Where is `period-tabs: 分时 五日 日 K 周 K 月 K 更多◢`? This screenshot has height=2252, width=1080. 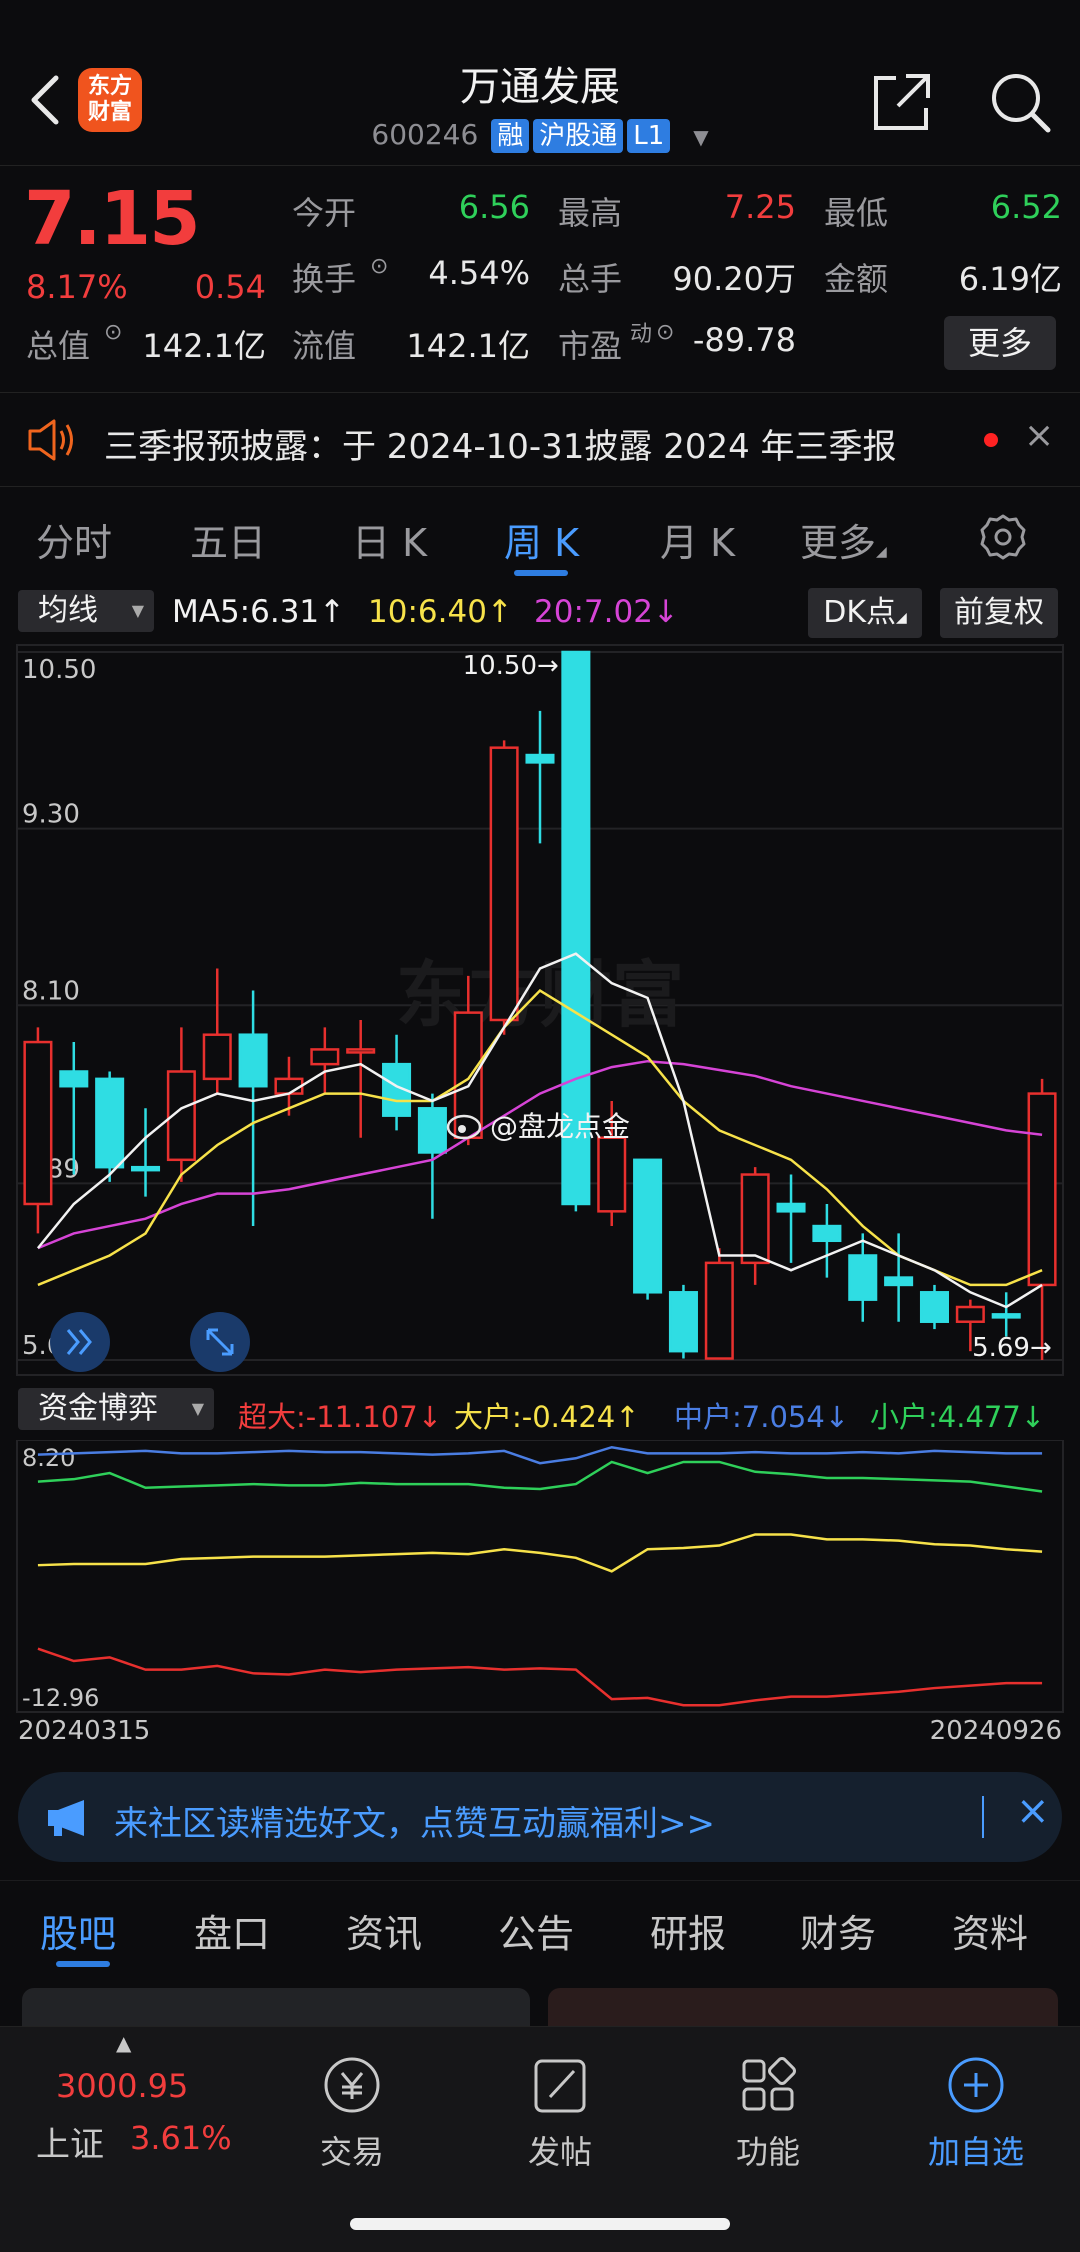
period-tabs: 分时 五日 日 K 周 K 月 K 更多◢ is located at coordinates (540, 536).